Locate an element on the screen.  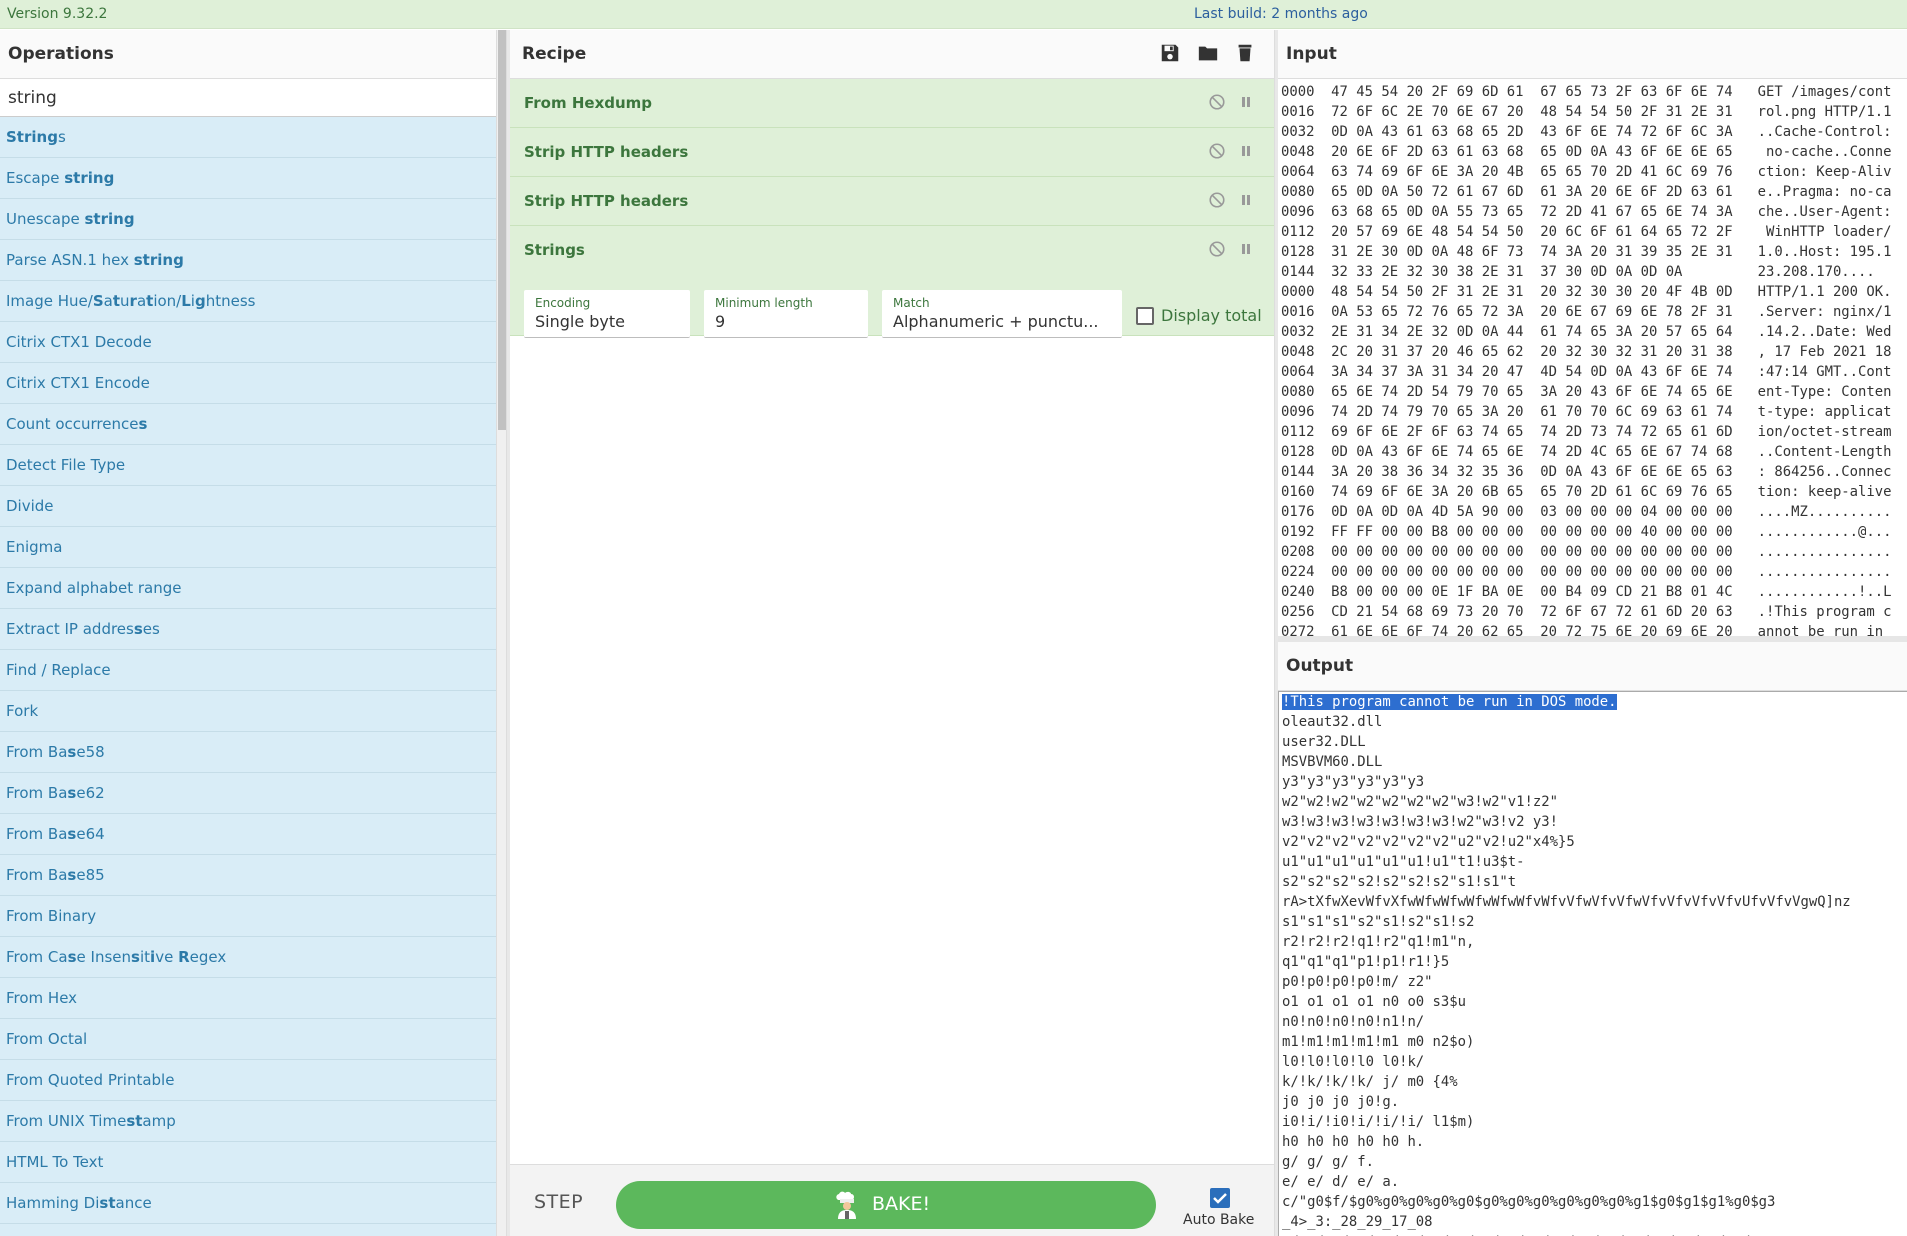
output-line: n0!n0!n0!n0!n1!n/ is located at coordinates (1353, 1022).